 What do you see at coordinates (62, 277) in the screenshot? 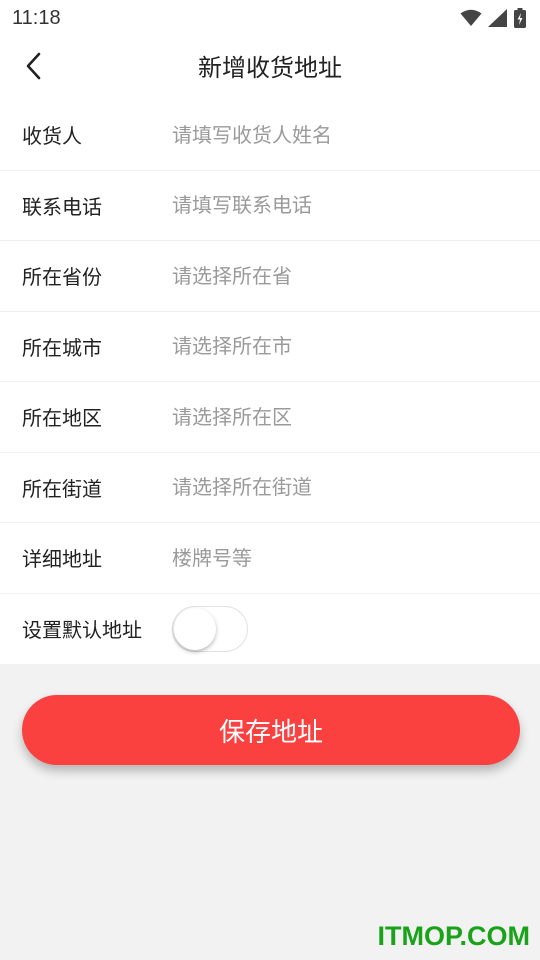
I see `province-label: 所在省份` at bounding box center [62, 277].